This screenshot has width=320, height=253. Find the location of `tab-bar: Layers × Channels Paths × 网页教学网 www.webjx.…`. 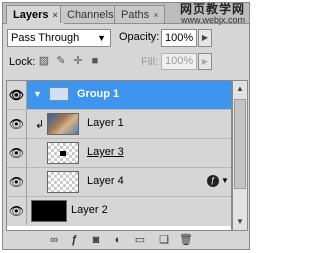

tab-bar: Layers × Channels Paths × 网页教学网 www.webjx.… is located at coordinates (126, 14).